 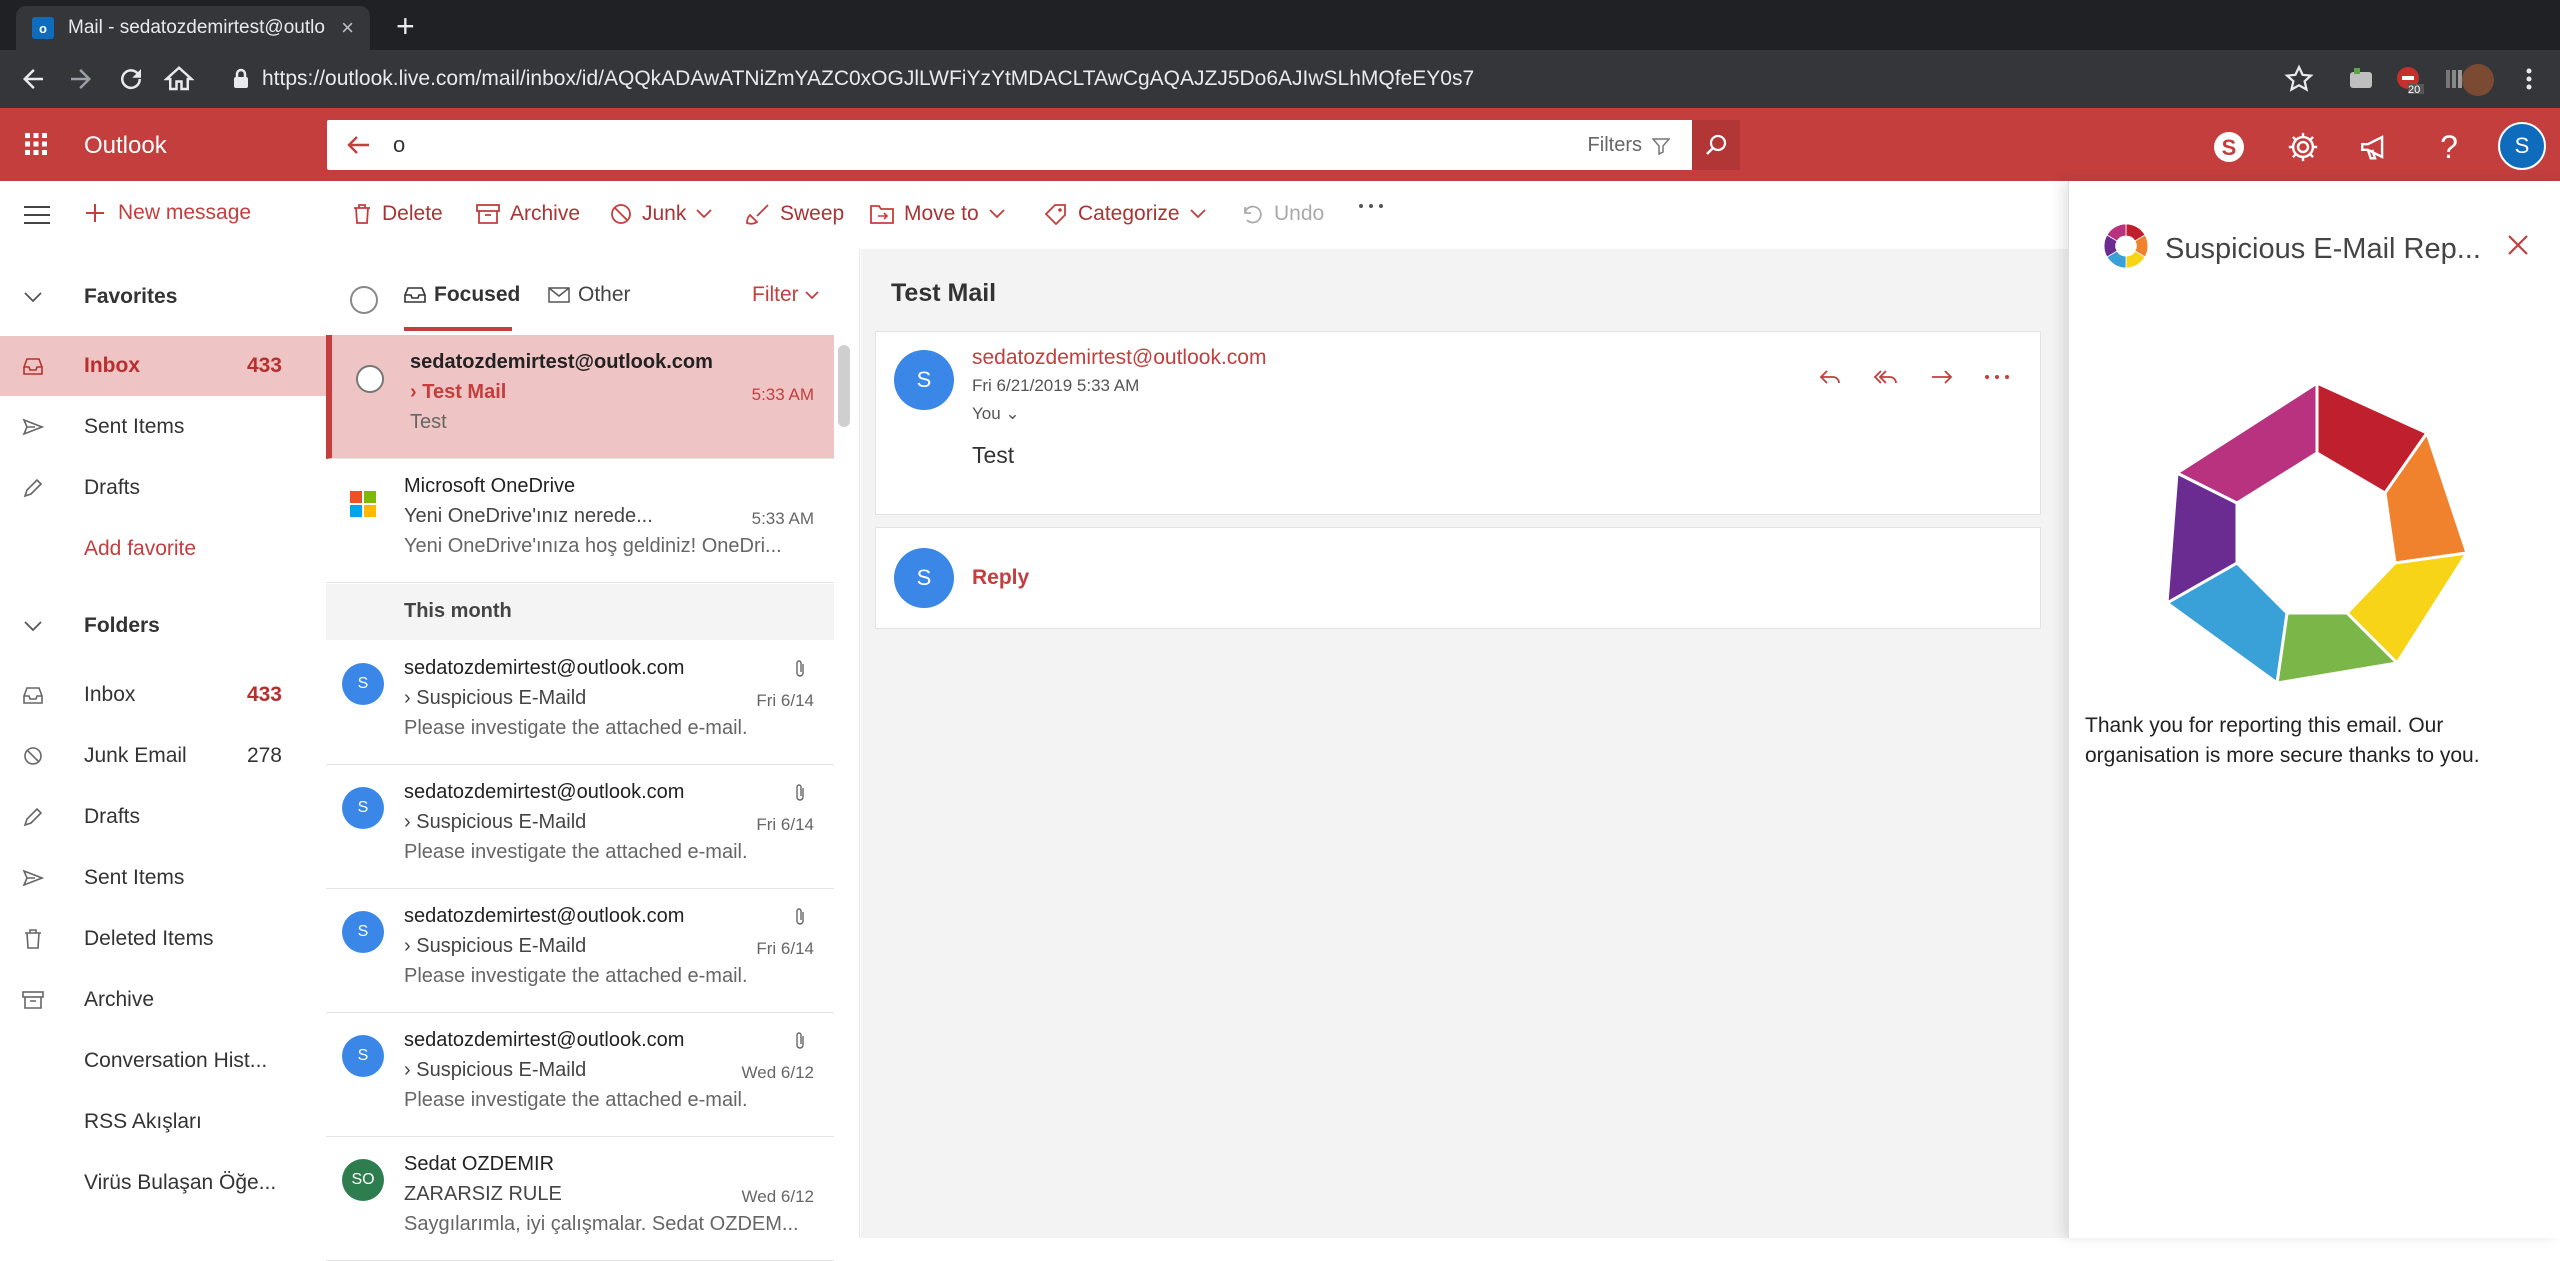 I want to click on nav-label: Junk Email, so click(x=135, y=755).